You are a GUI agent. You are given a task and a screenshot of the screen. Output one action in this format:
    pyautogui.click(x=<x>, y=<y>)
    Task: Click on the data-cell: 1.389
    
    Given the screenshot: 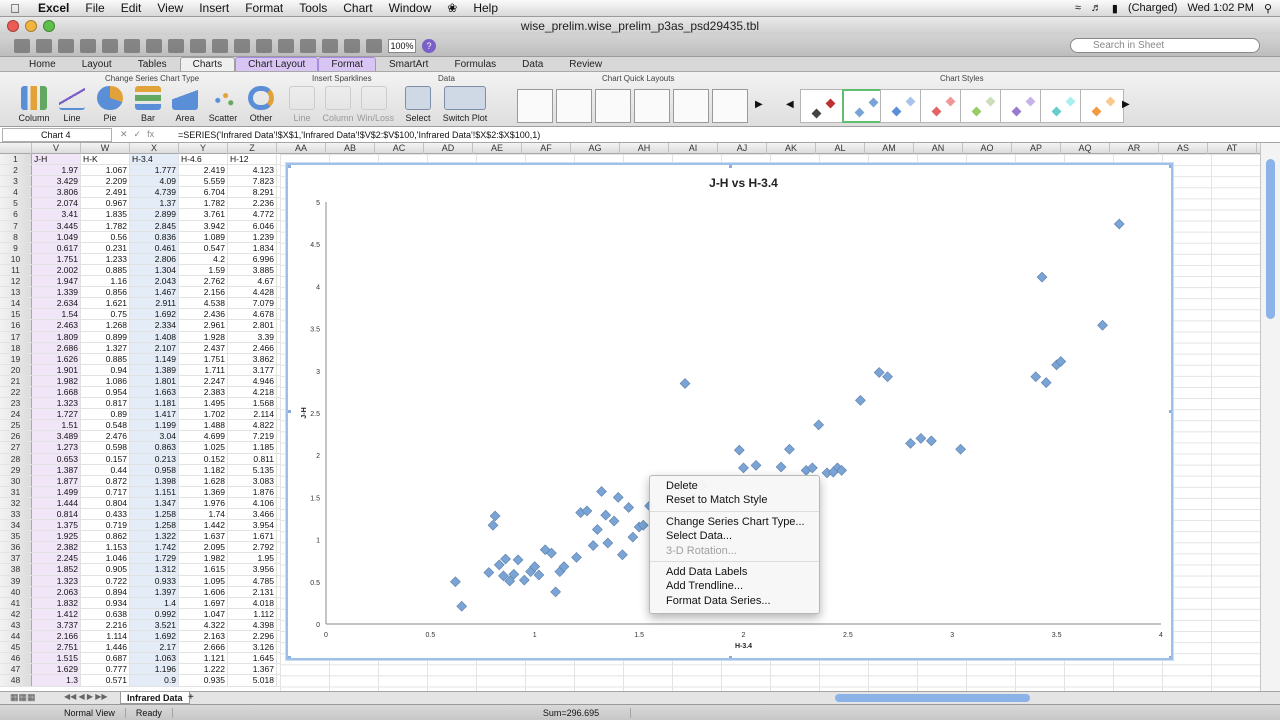 What is the action you would take?
    pyautogui.click(x=154, y=369)
    